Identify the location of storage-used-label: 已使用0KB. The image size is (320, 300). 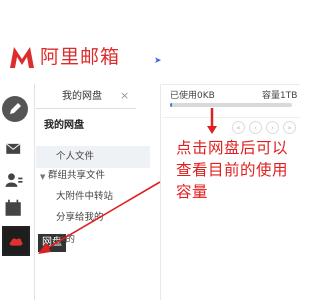
(192, 96).